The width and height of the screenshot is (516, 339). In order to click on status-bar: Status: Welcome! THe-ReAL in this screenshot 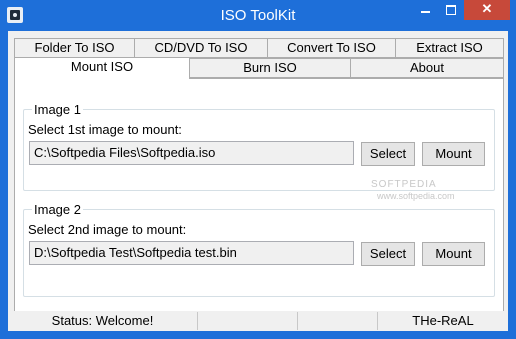, I will do `click(258, 321)`.